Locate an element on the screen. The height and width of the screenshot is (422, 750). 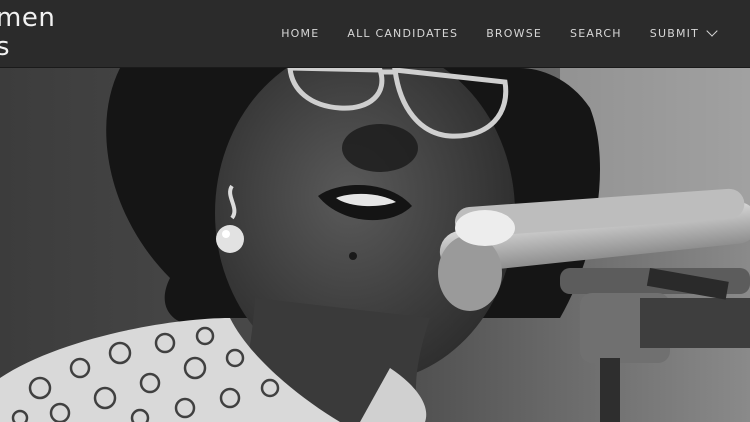
nav-browse-label: BROWSE is located at coordinates (514, 33).